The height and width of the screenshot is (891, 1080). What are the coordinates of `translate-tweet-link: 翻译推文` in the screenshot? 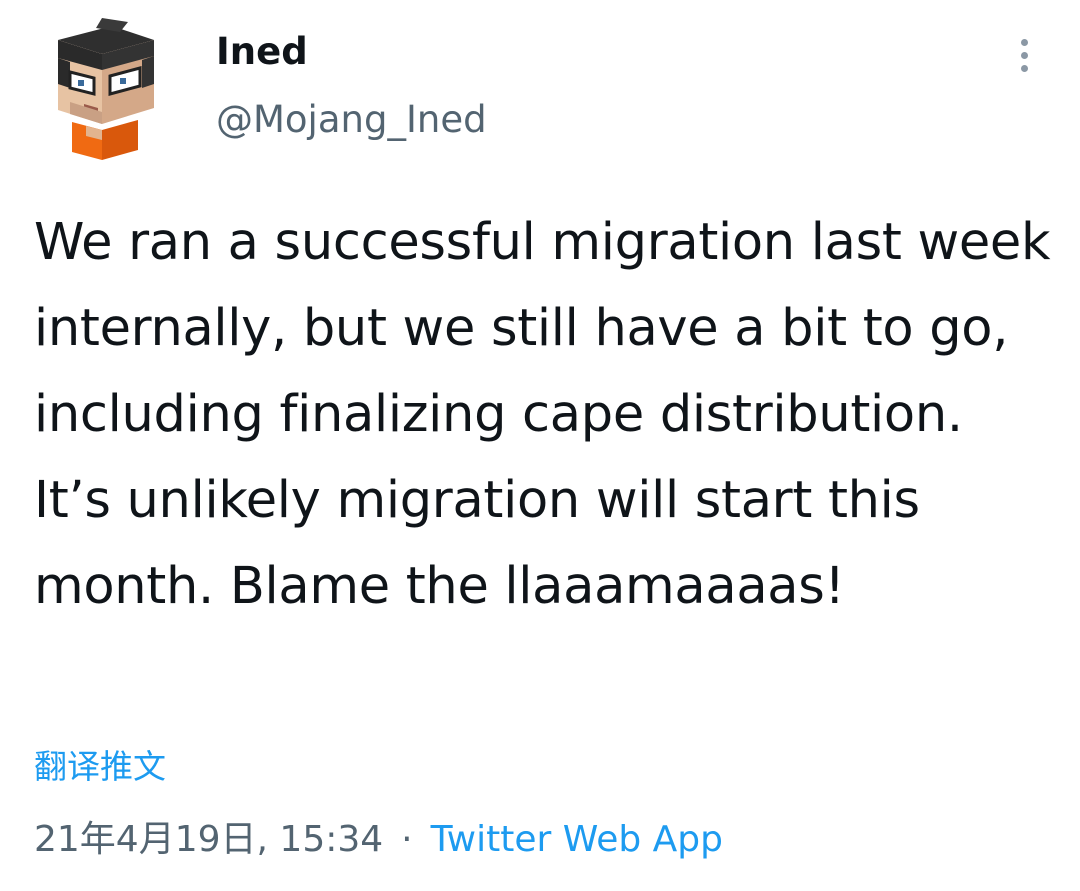 It's located at (100, 767).